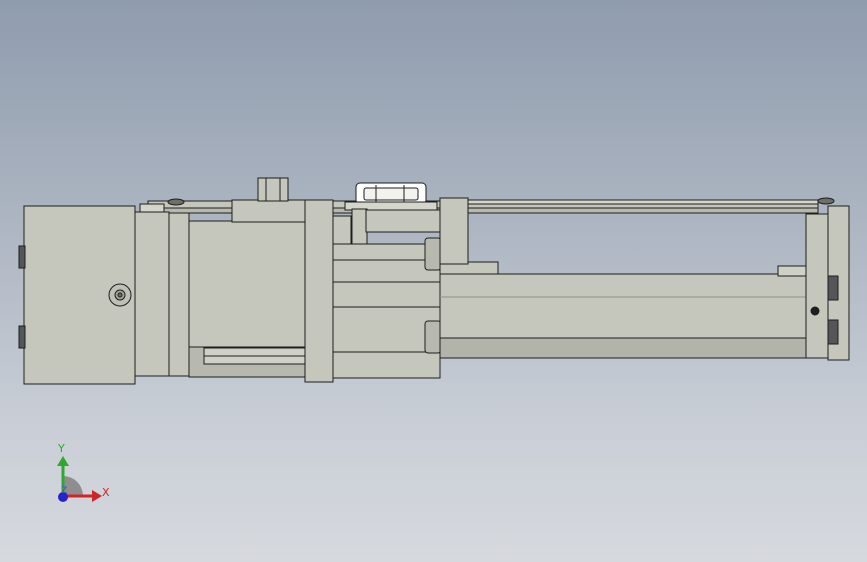 This screenshot has width=867, height=562. What do you see at coordinates (106, 492) in the screenshot?
I see `x-axis-label: X` at bounding box center [106, 492].